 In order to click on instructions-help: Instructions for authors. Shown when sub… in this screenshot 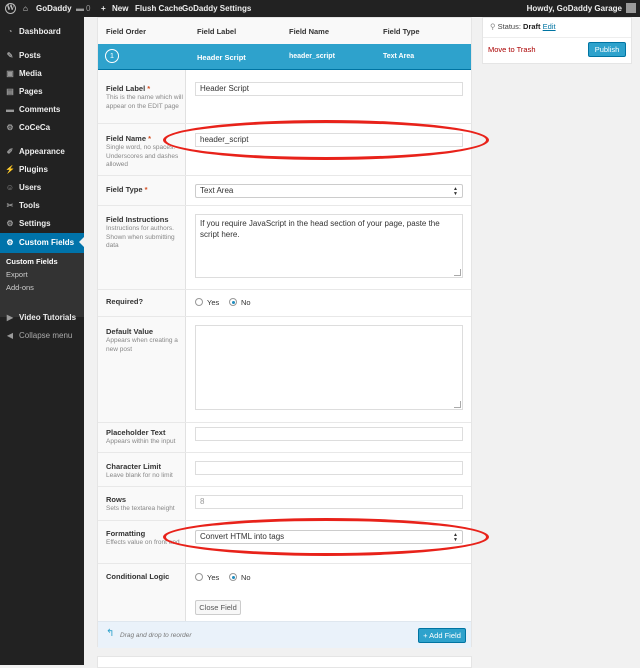, I will do `click(140, 237)`.